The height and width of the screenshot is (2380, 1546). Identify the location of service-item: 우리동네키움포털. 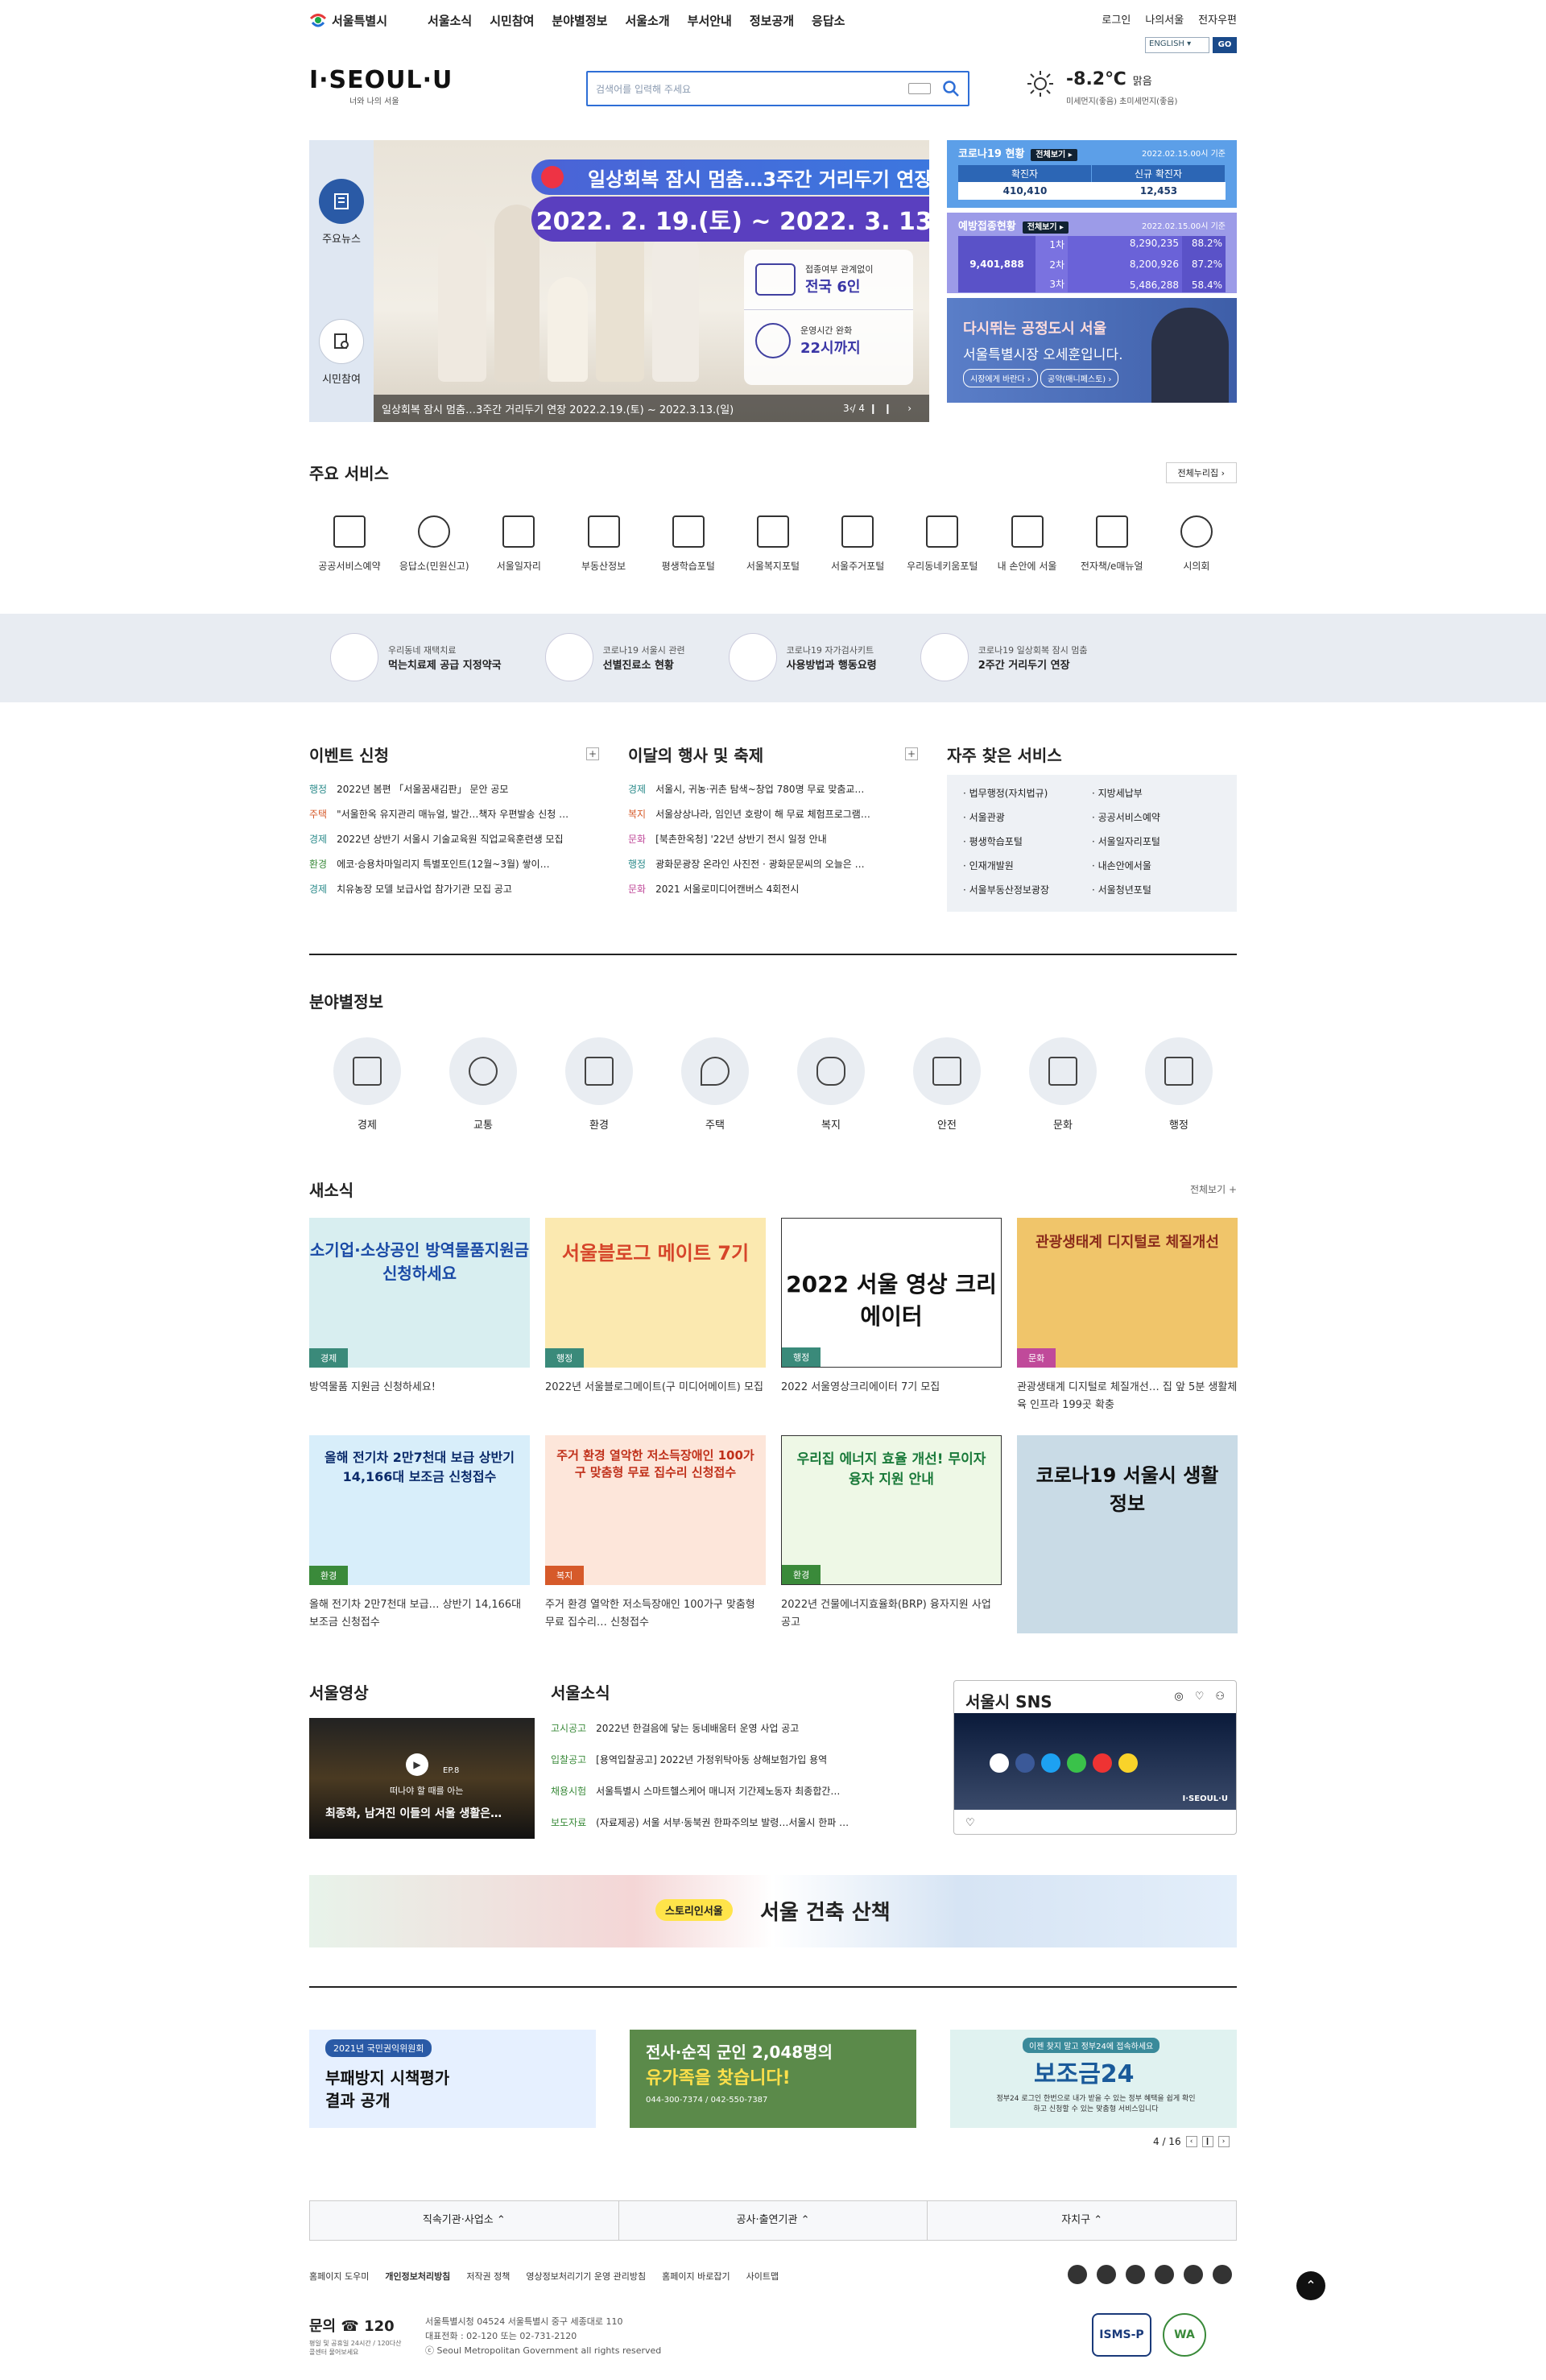
(942, 544).